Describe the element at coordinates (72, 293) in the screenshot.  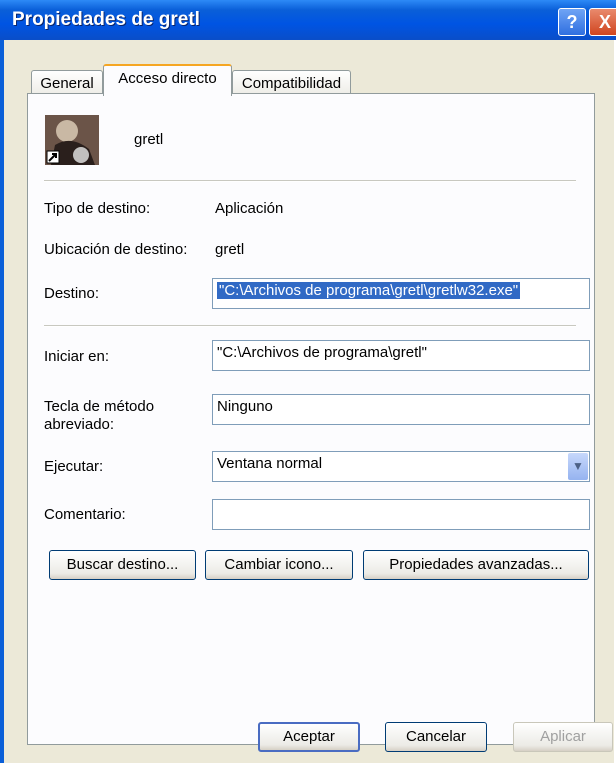
I see `destino-label: Destino:` at that location.